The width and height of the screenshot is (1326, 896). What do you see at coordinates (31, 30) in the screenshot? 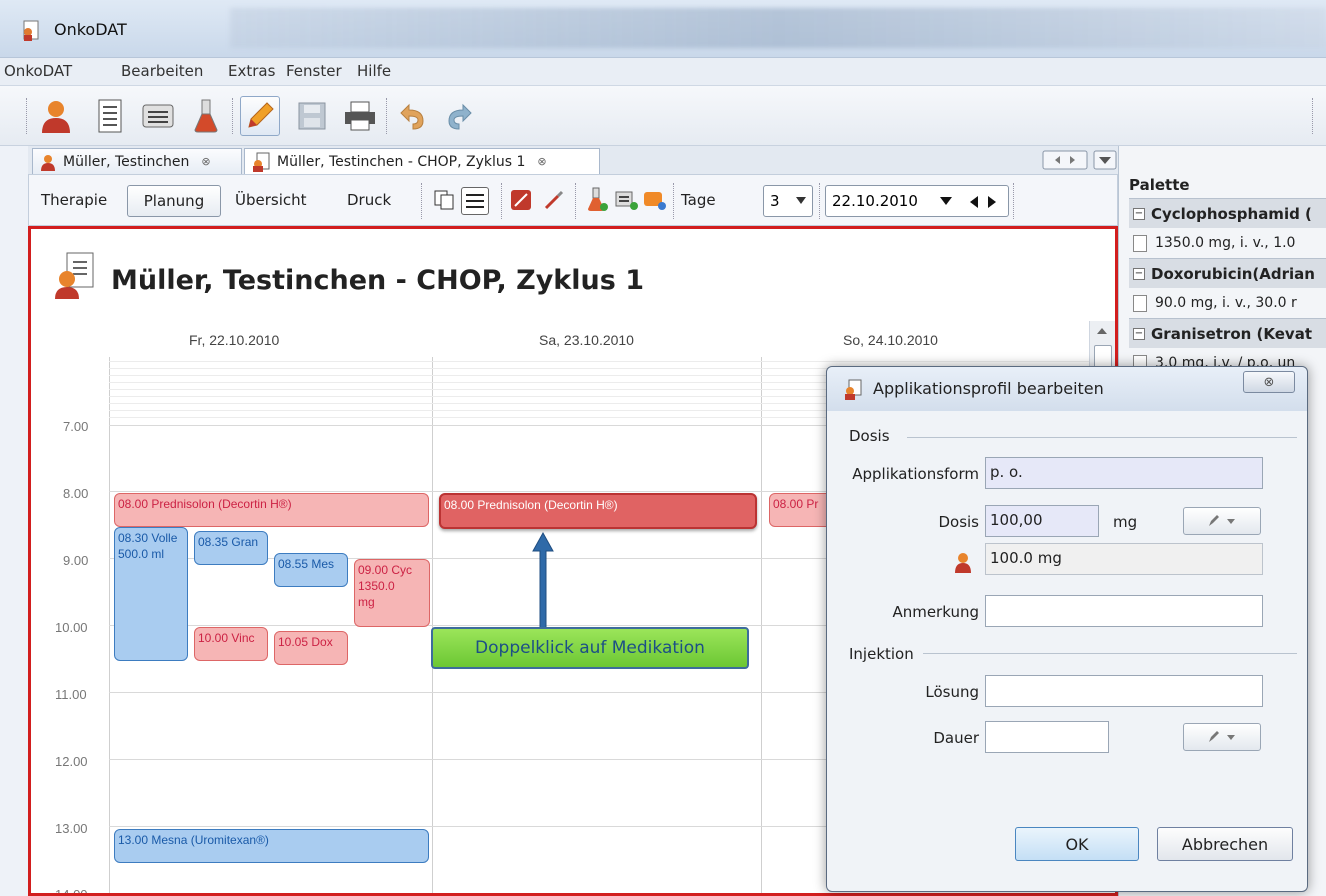
I see `app-icon` at bounding box center [31, 30].